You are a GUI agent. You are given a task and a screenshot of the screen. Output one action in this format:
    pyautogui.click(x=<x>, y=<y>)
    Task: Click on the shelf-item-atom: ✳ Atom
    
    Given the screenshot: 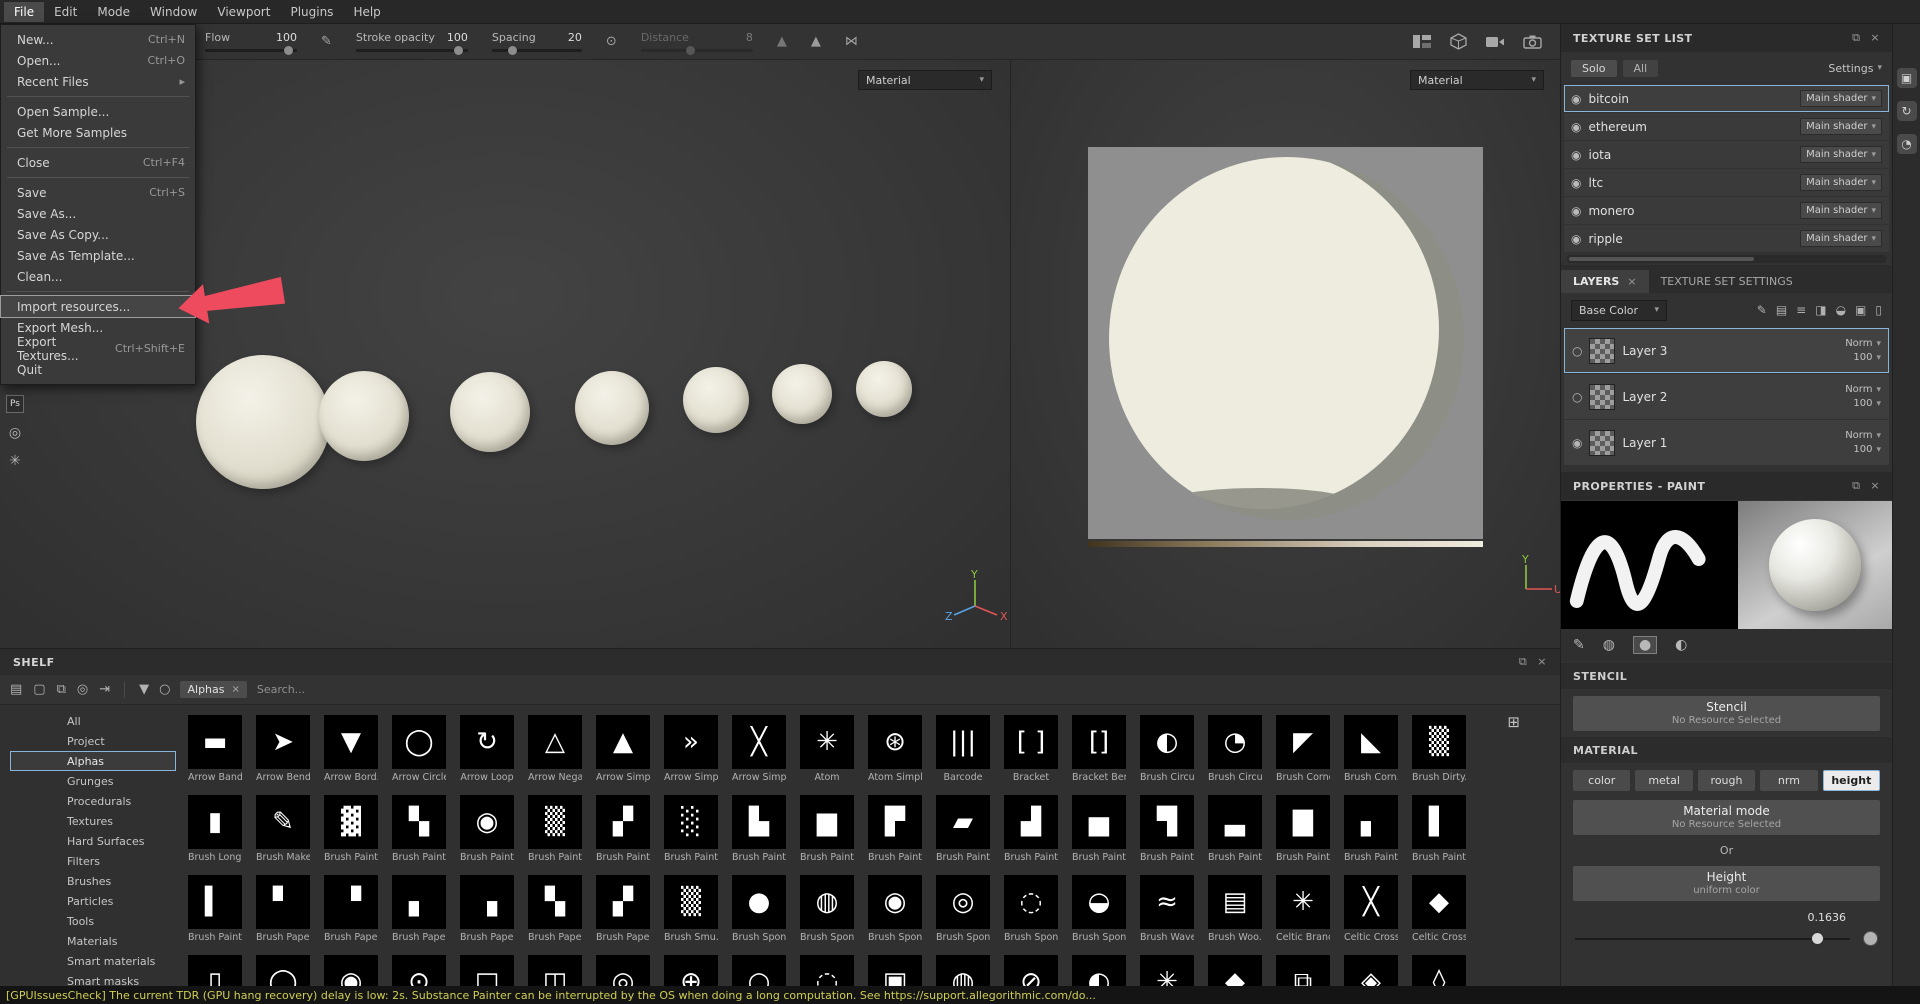 What is the action you would take?
    pyautogui.click(x=827, y=749)
    